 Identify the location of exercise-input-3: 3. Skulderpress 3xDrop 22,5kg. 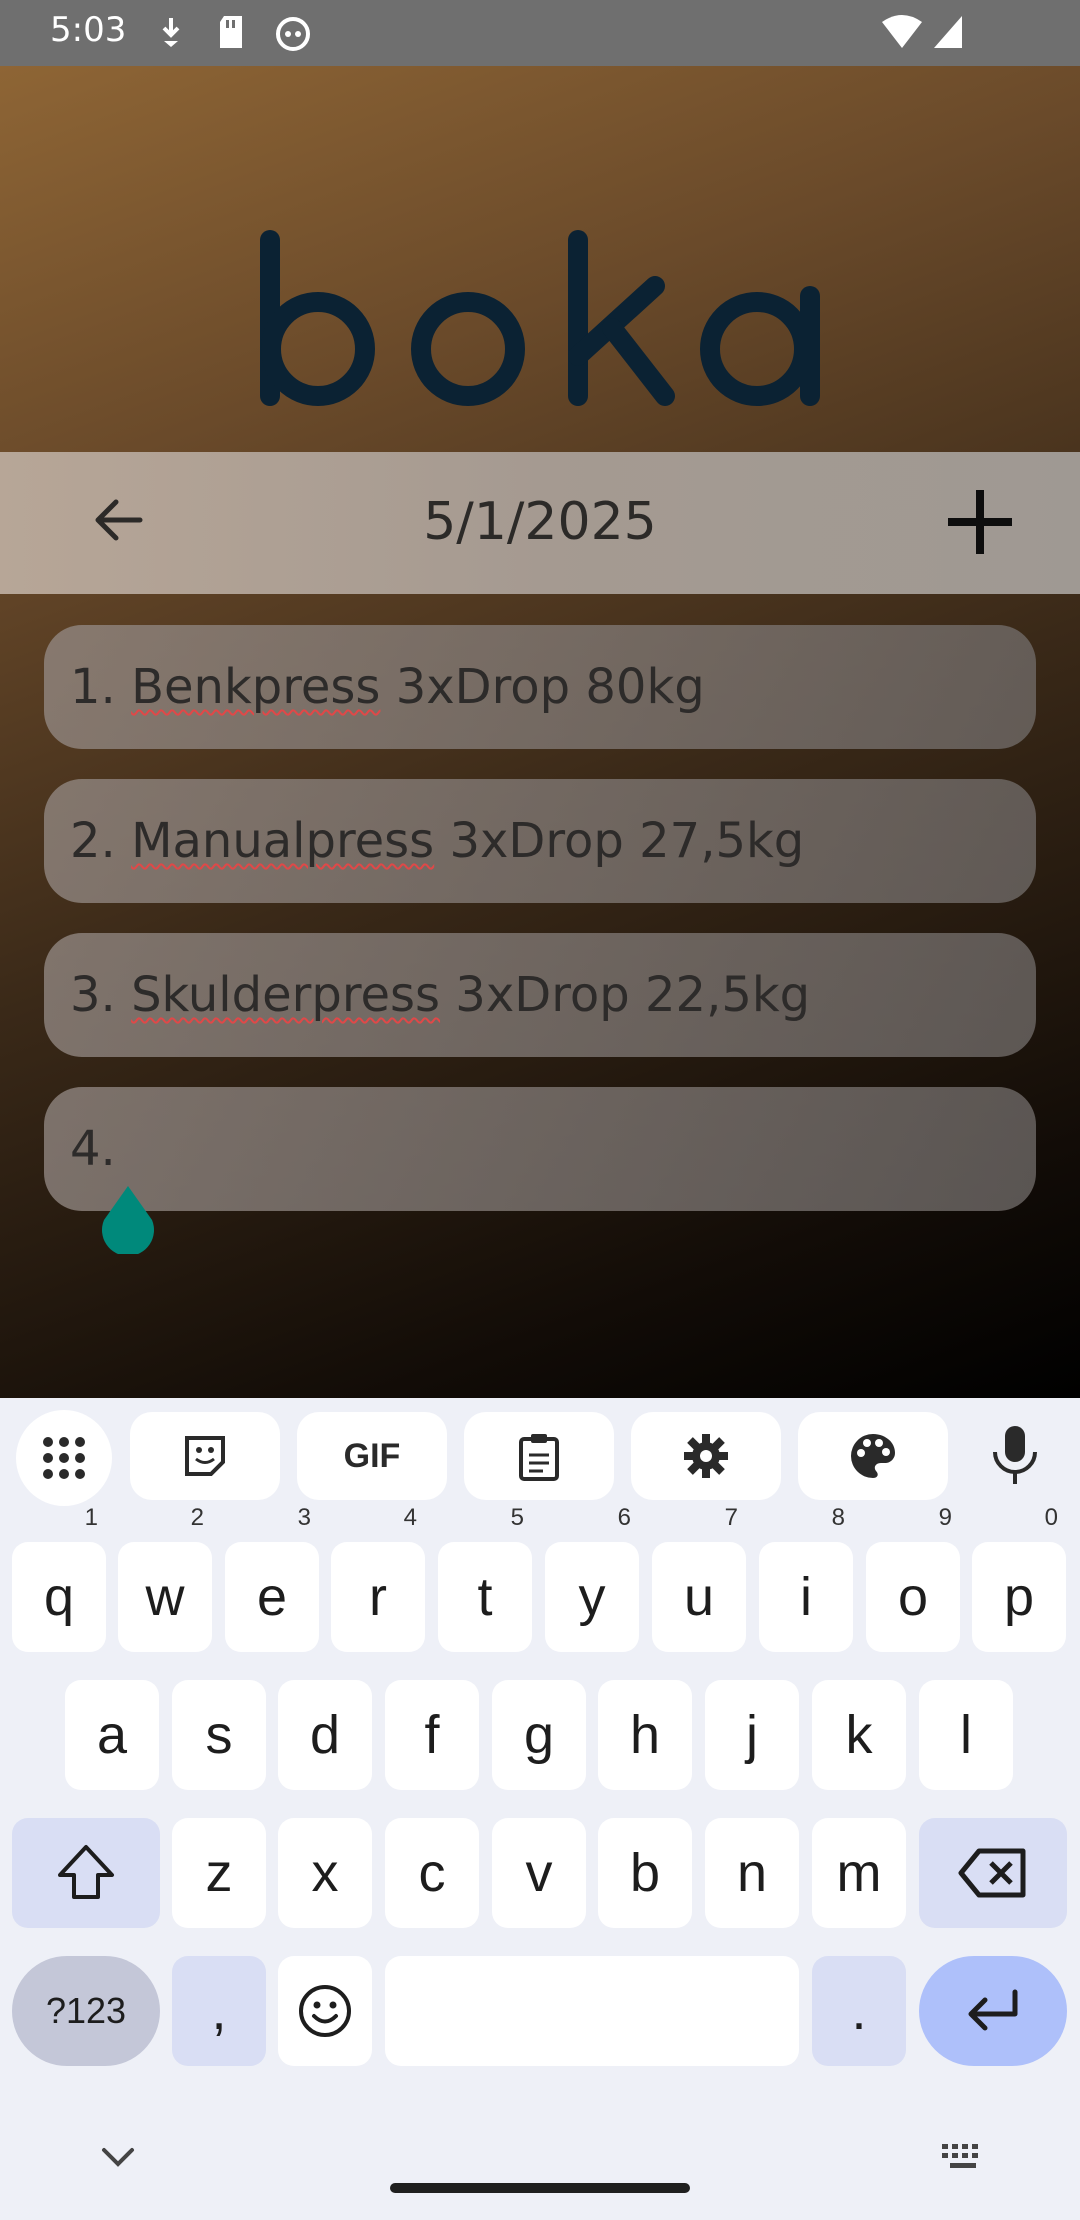
(540, 995).